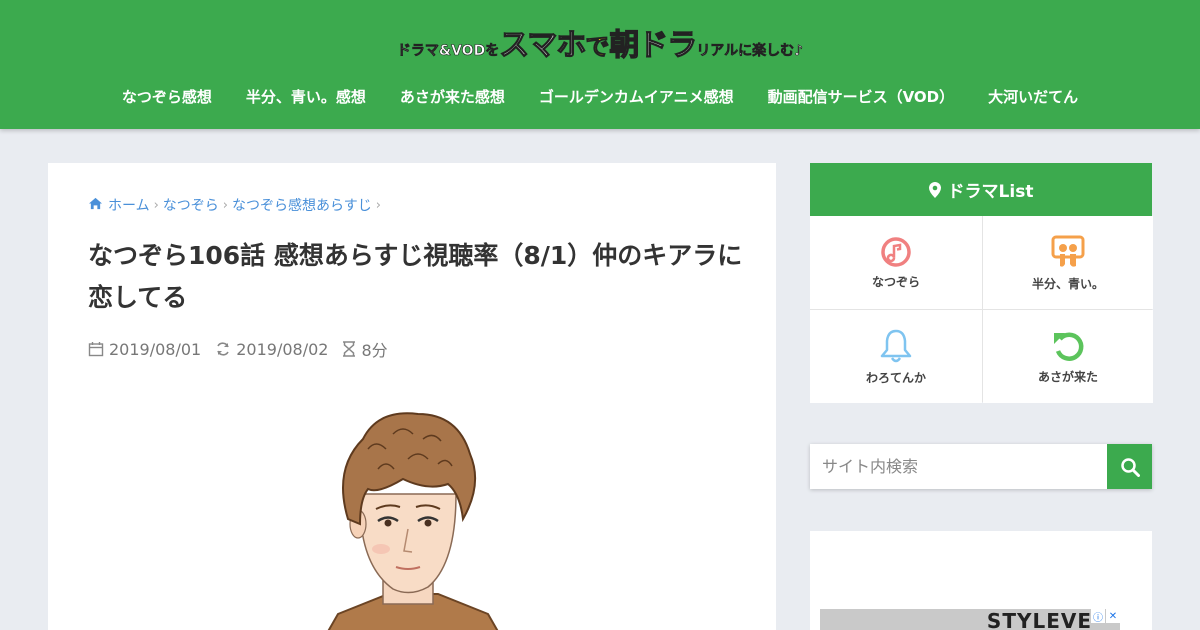  What do you see at coordinates (448, 51) in the screenshot?
I see `logo-text-prefix: ドラマ&VODを` at bounding box center [448, 51].